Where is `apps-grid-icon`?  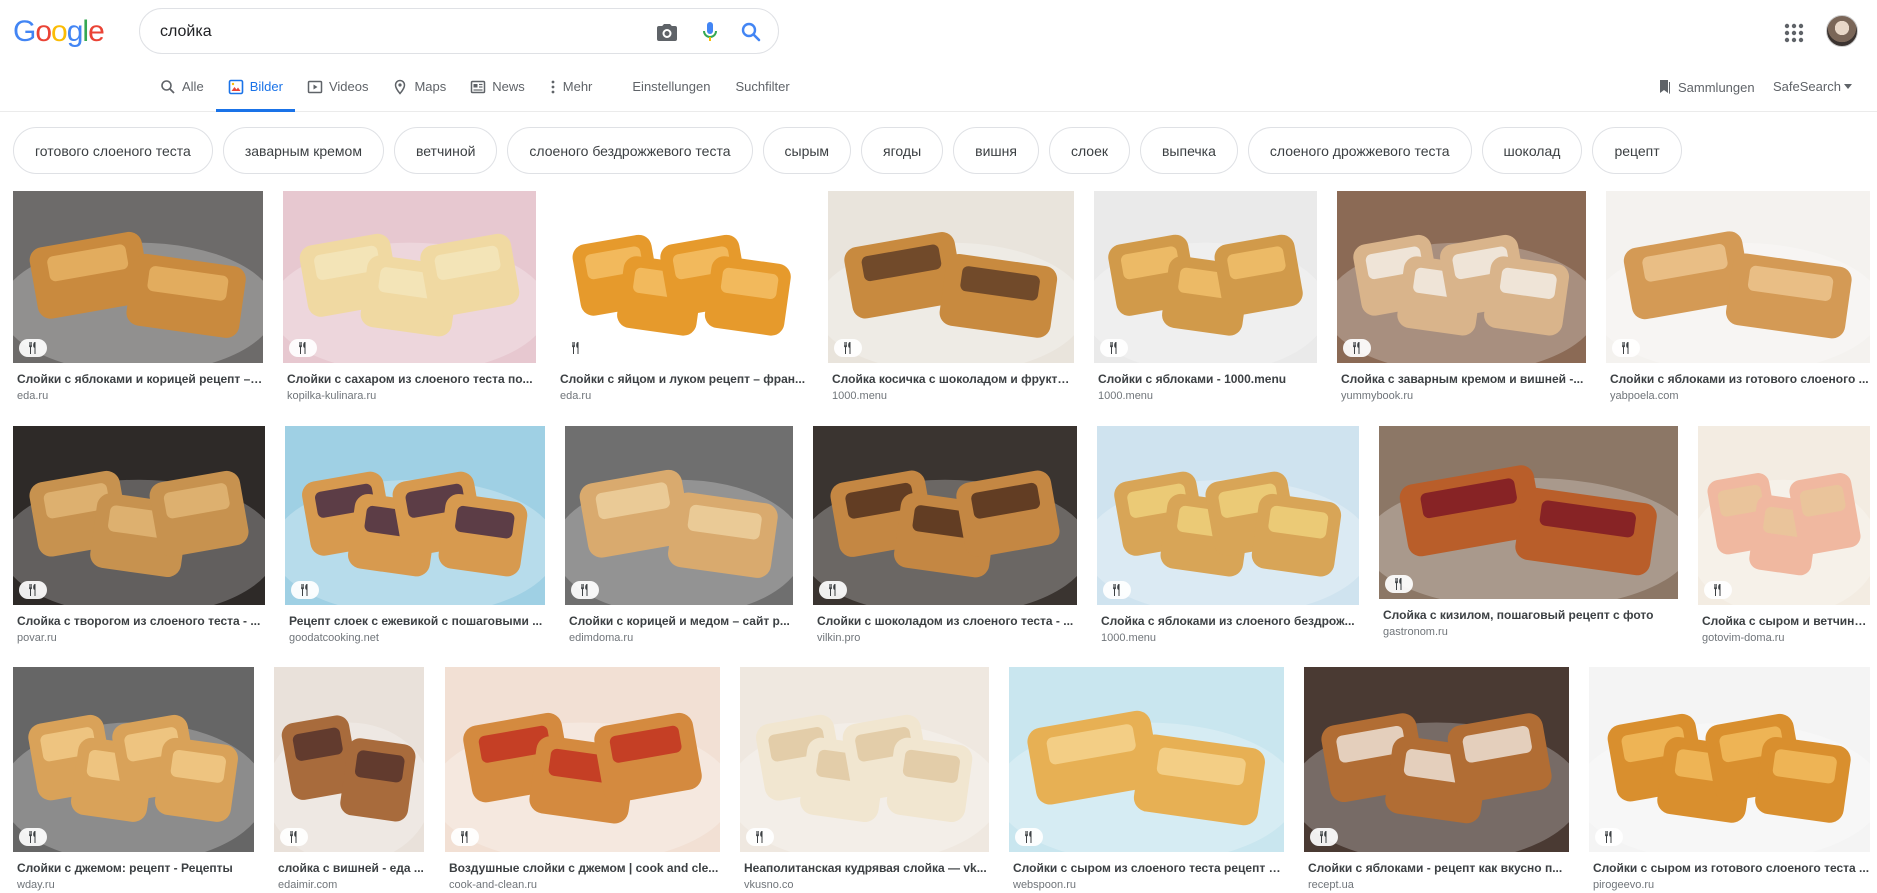
apps-grid-icon is located at coordinates (1794, 33).